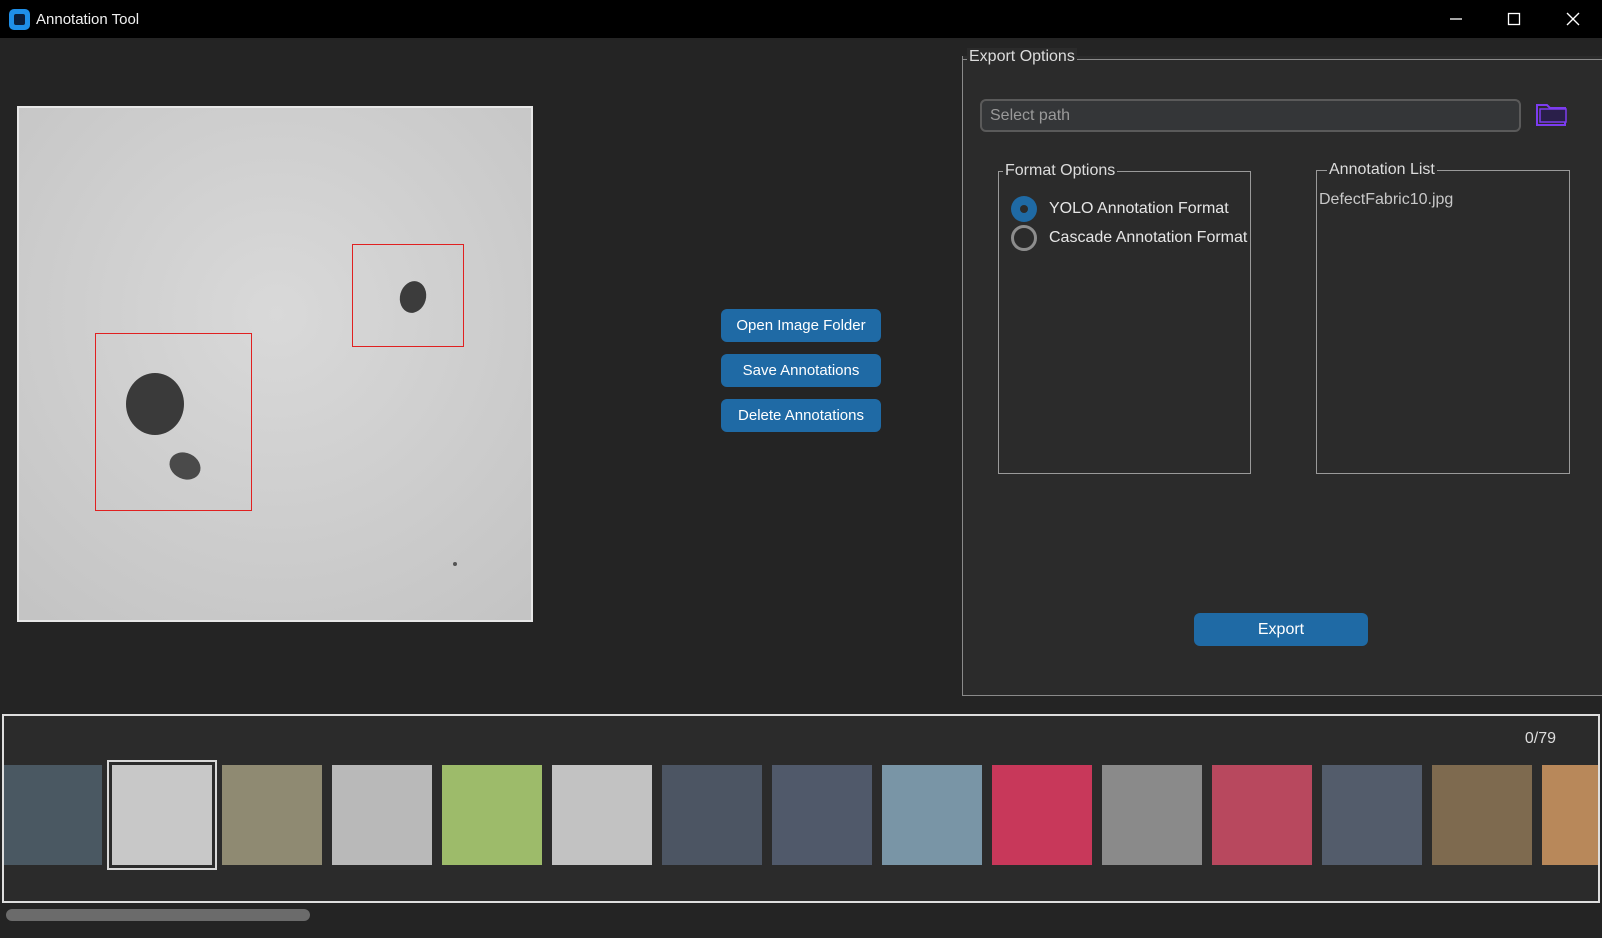  Describe the element at coordinates (1139, 208) in the screenshot. I see `radio-label: YOLO Annotation Format` at that location.